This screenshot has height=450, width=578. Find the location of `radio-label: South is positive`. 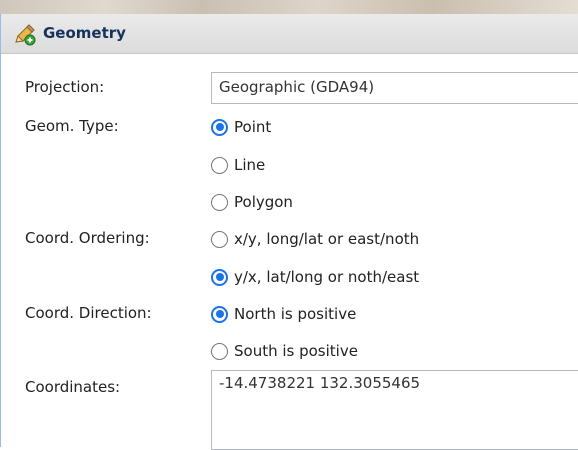

radio-label: South is positive is located at coordinates (296, 351).